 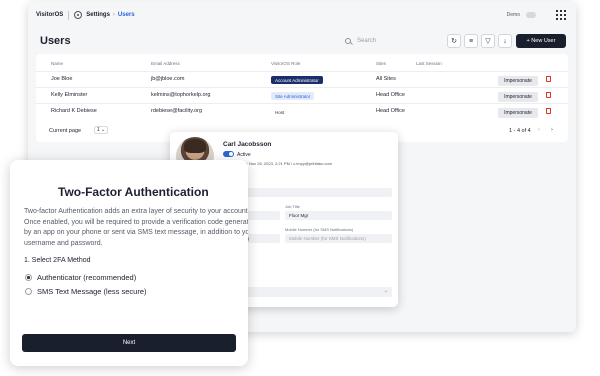 What do you see at coordinates (520, 131) in the screenshot?
I see `page-range: 1 - 4 of 4` at bounding box center [520, 131].